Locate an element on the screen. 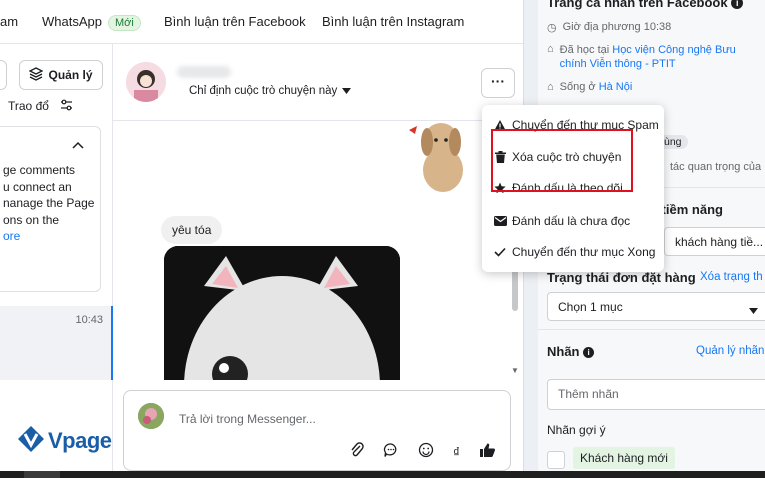 Image resolution: width=765 pixels, height=478 pixels. mail-icon is located at coordinates (500, 221).